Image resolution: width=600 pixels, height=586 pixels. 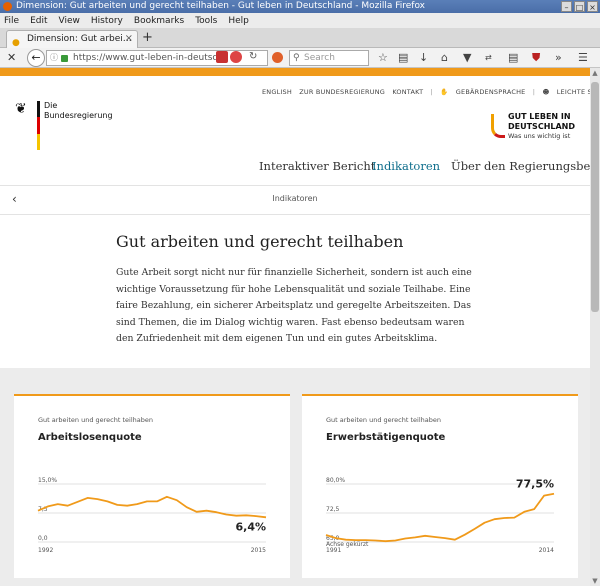 I want to click on back-chevron-icon: ‹, so click(x=14, y=199).